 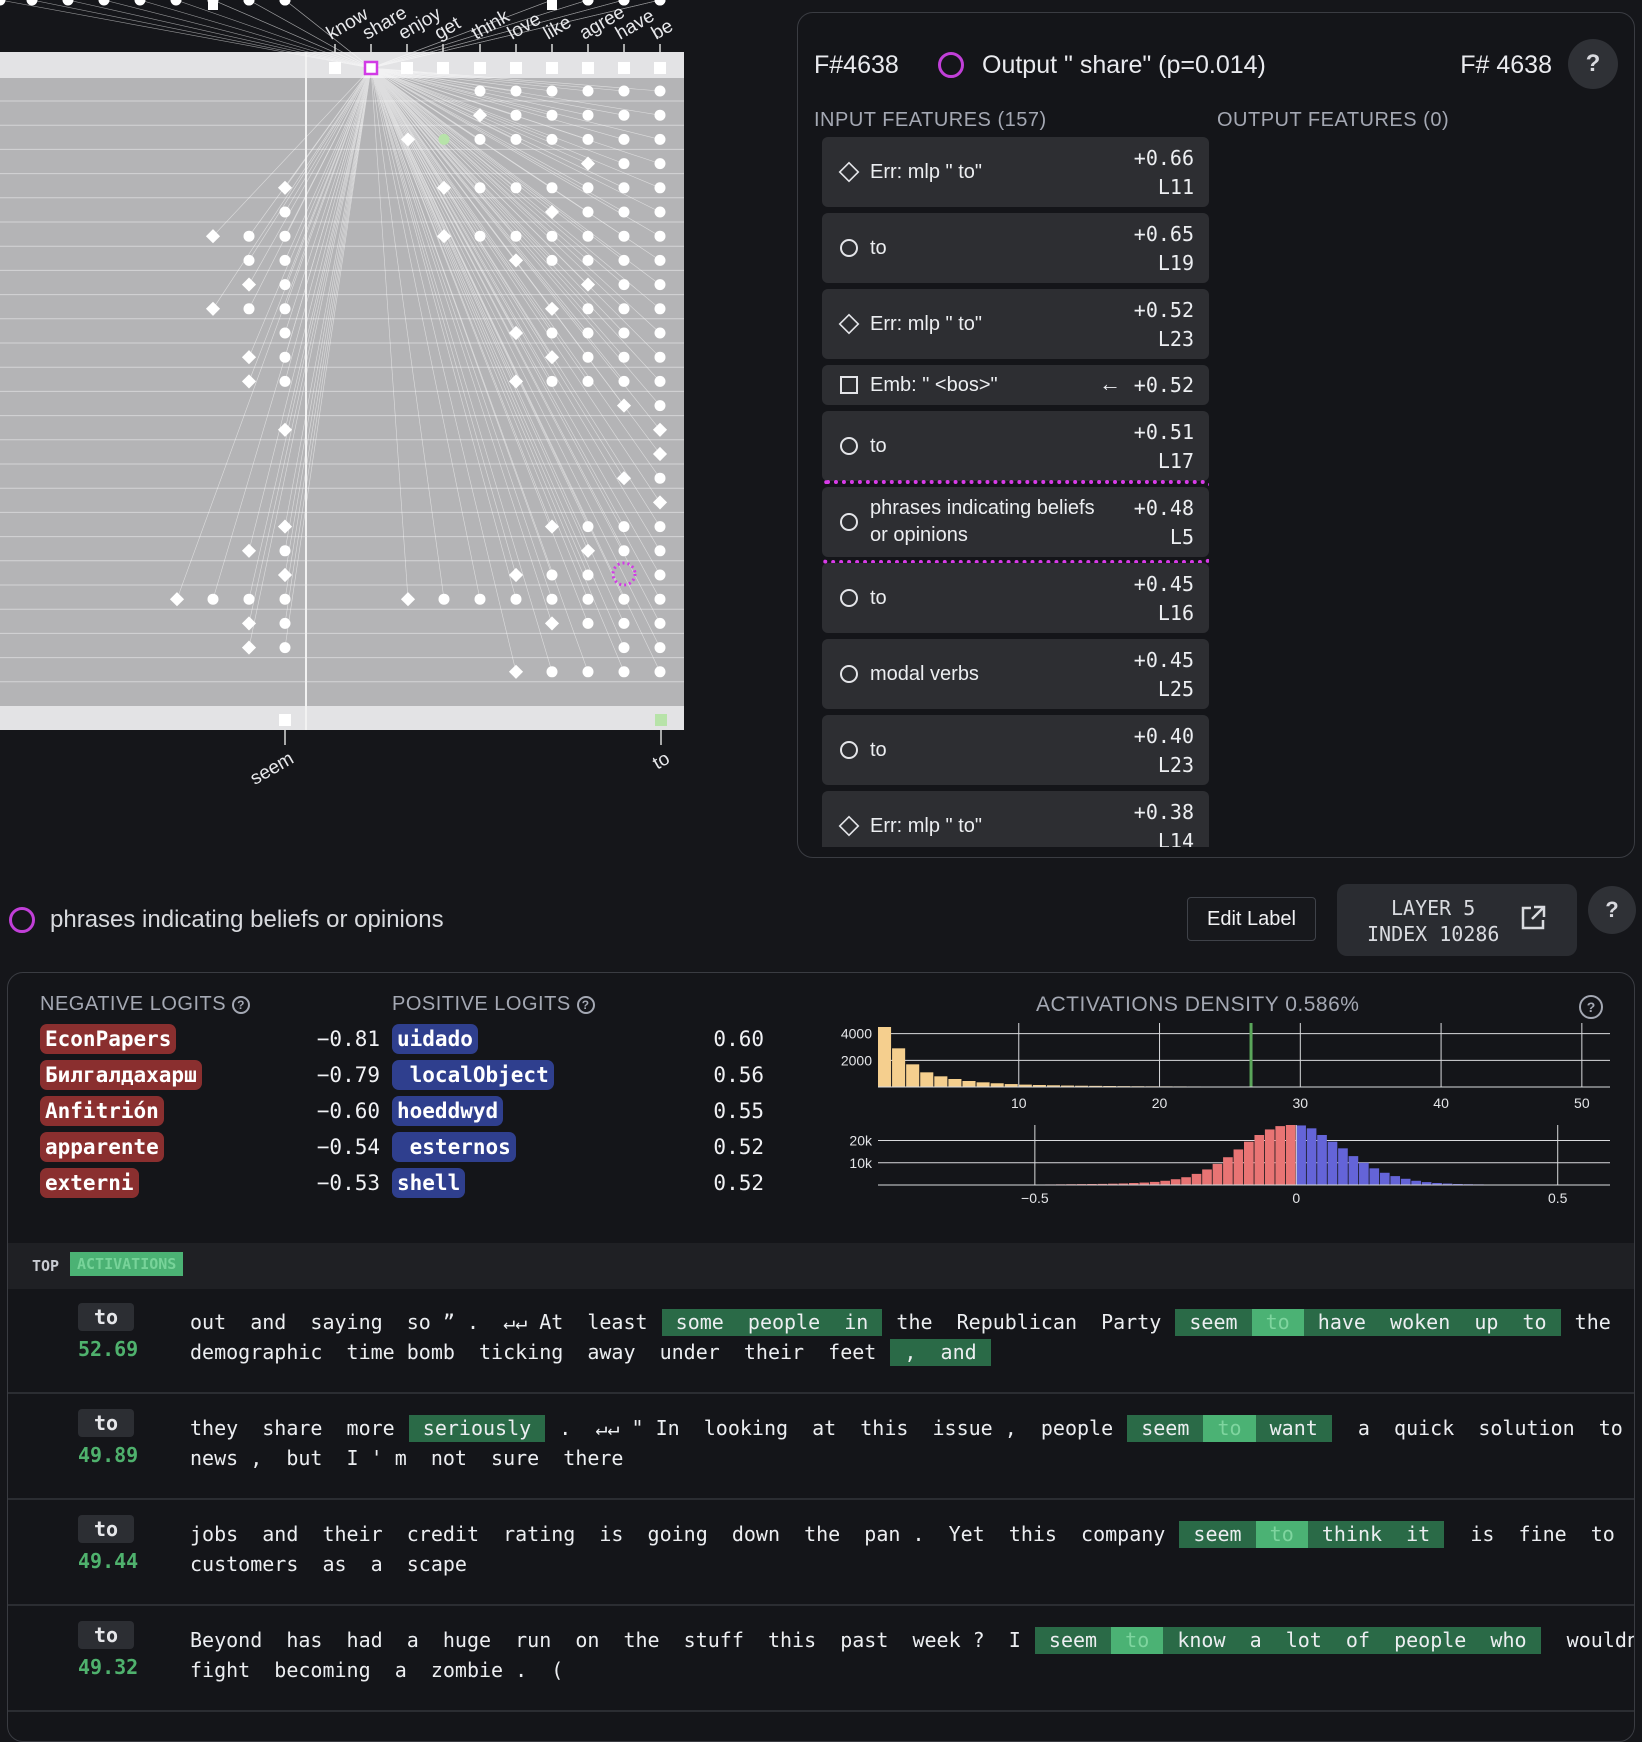 What do you see at coordinates (836, 1428) in the screenshot?
I see `example-token-span: . ↵↵ " In looking at this issue , people` at bounding box center [836, 1428].